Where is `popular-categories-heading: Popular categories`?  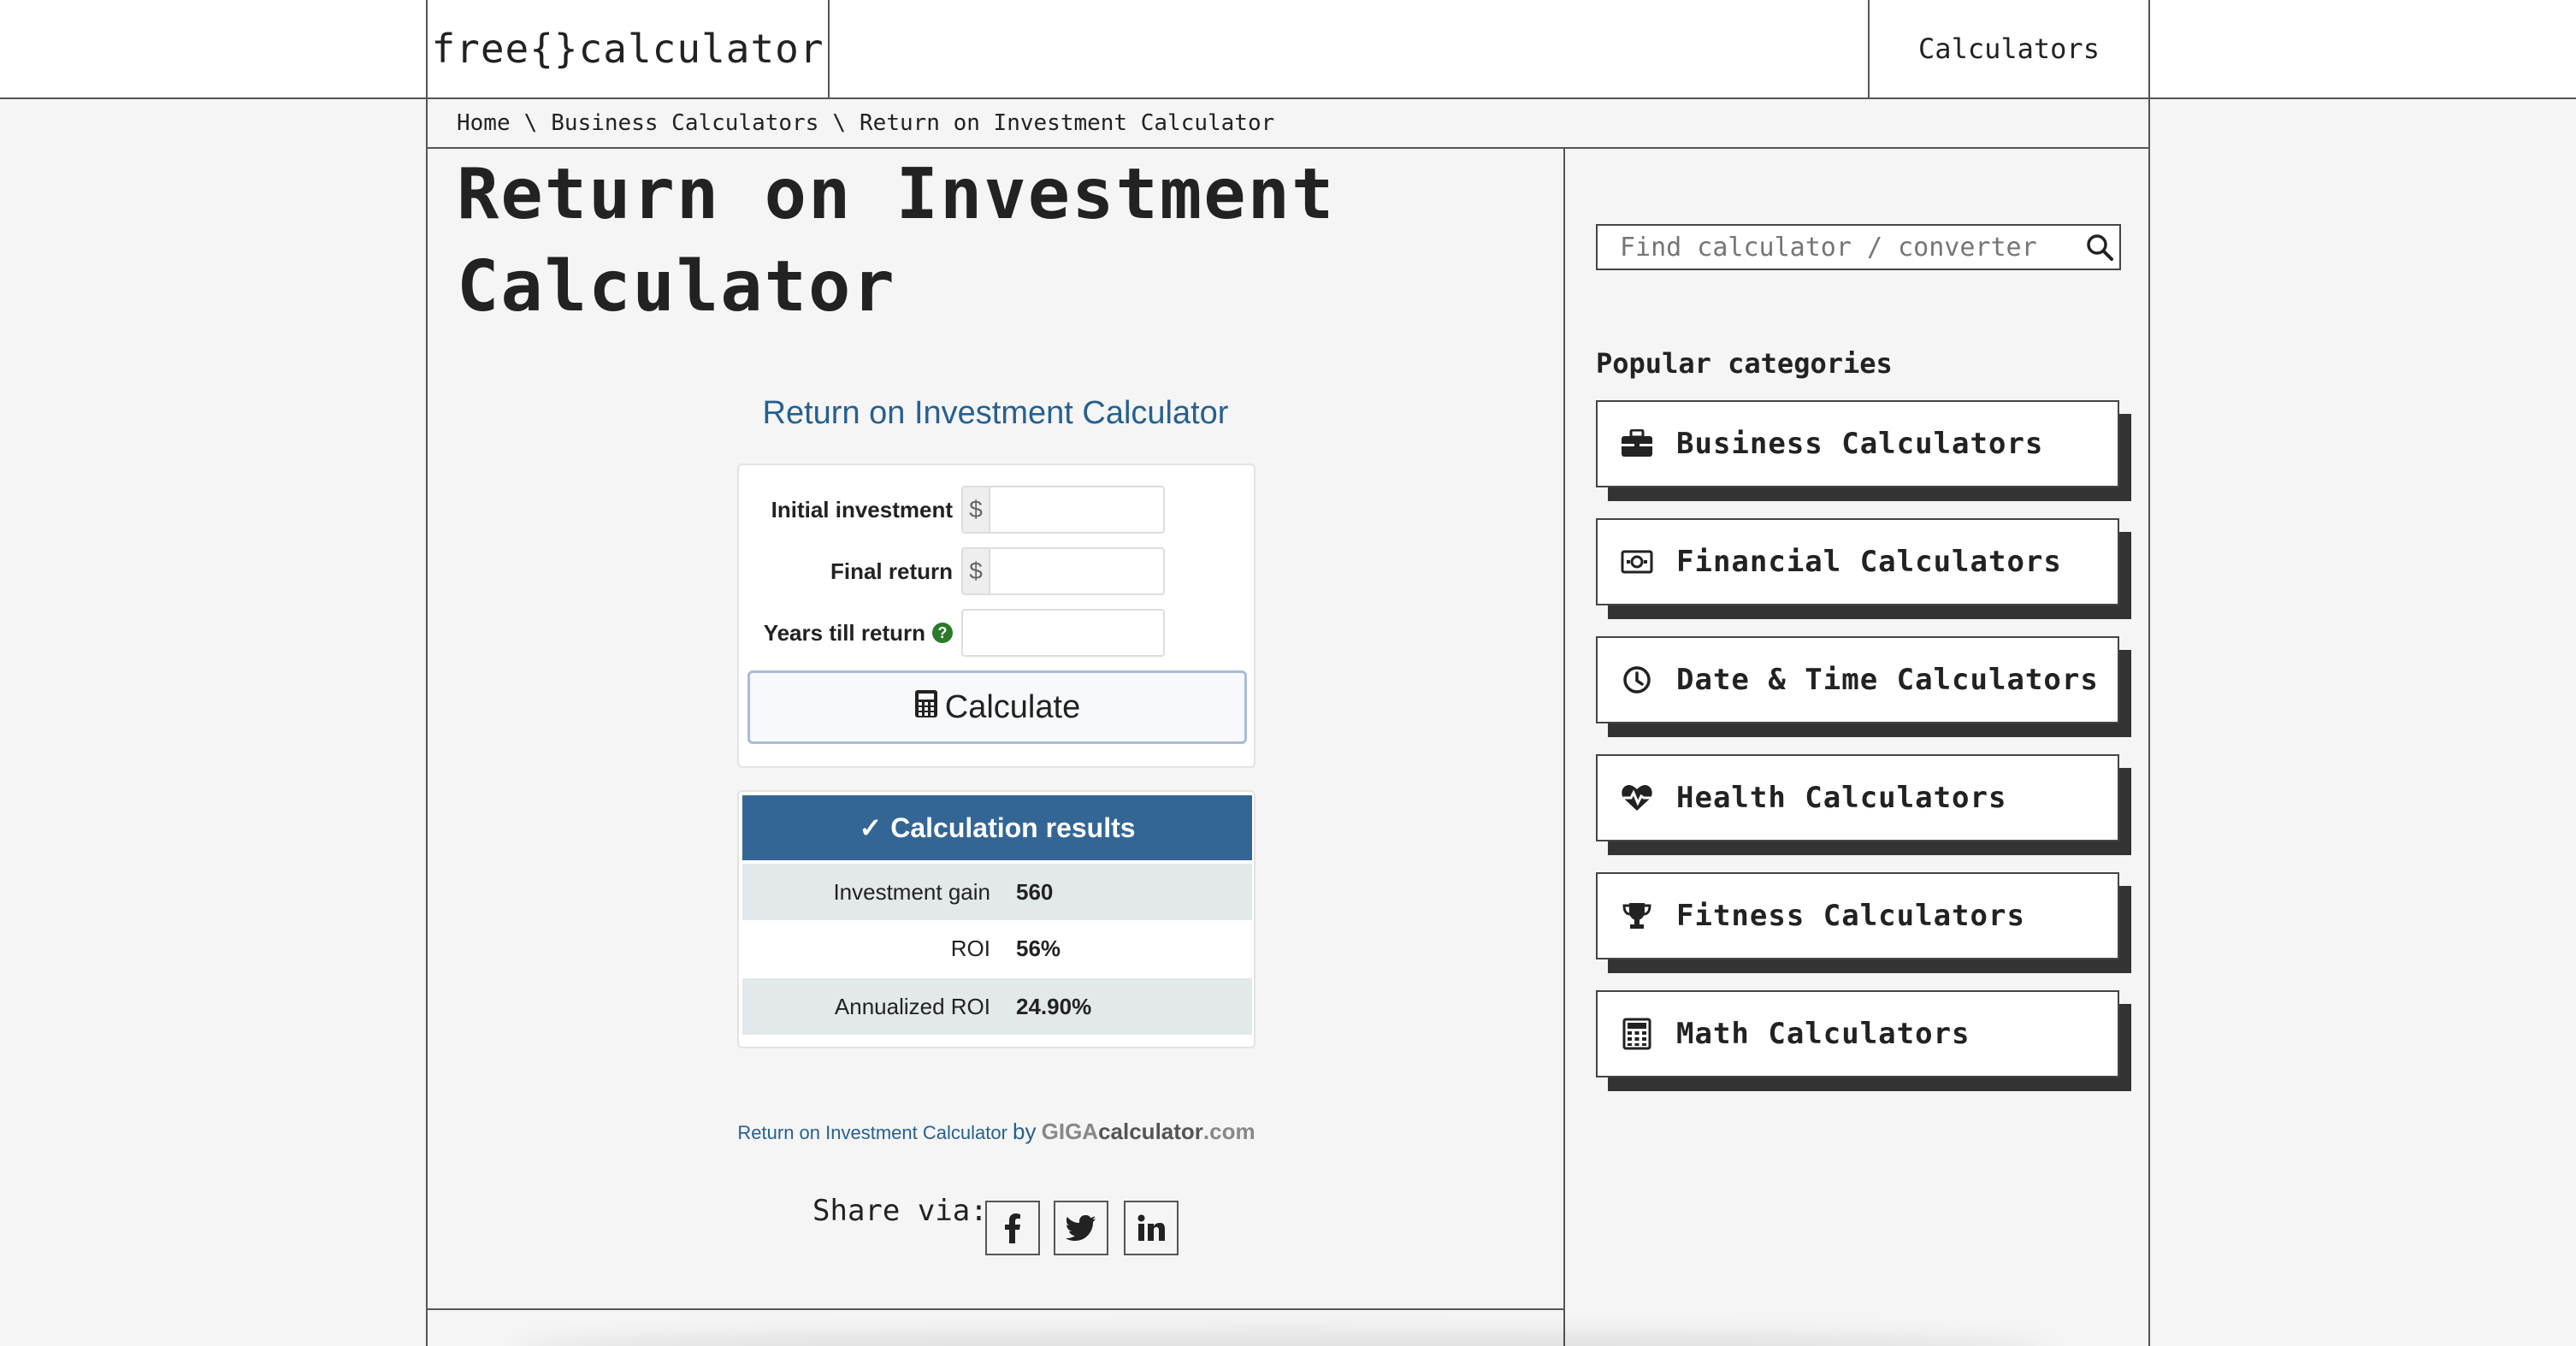
popular-categories-heading: Popular categories is located at coordinates (1744, 363).